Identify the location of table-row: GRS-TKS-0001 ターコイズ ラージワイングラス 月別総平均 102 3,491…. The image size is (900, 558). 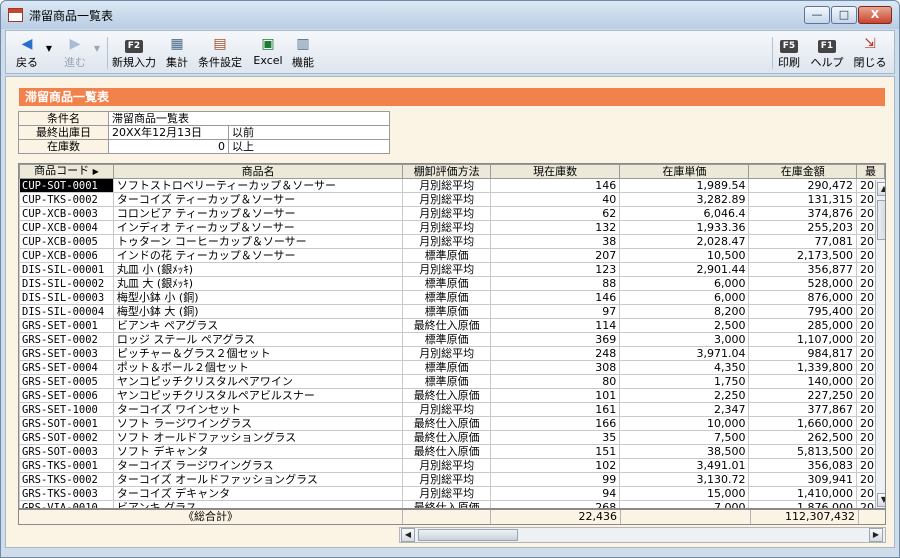
(452, 465).